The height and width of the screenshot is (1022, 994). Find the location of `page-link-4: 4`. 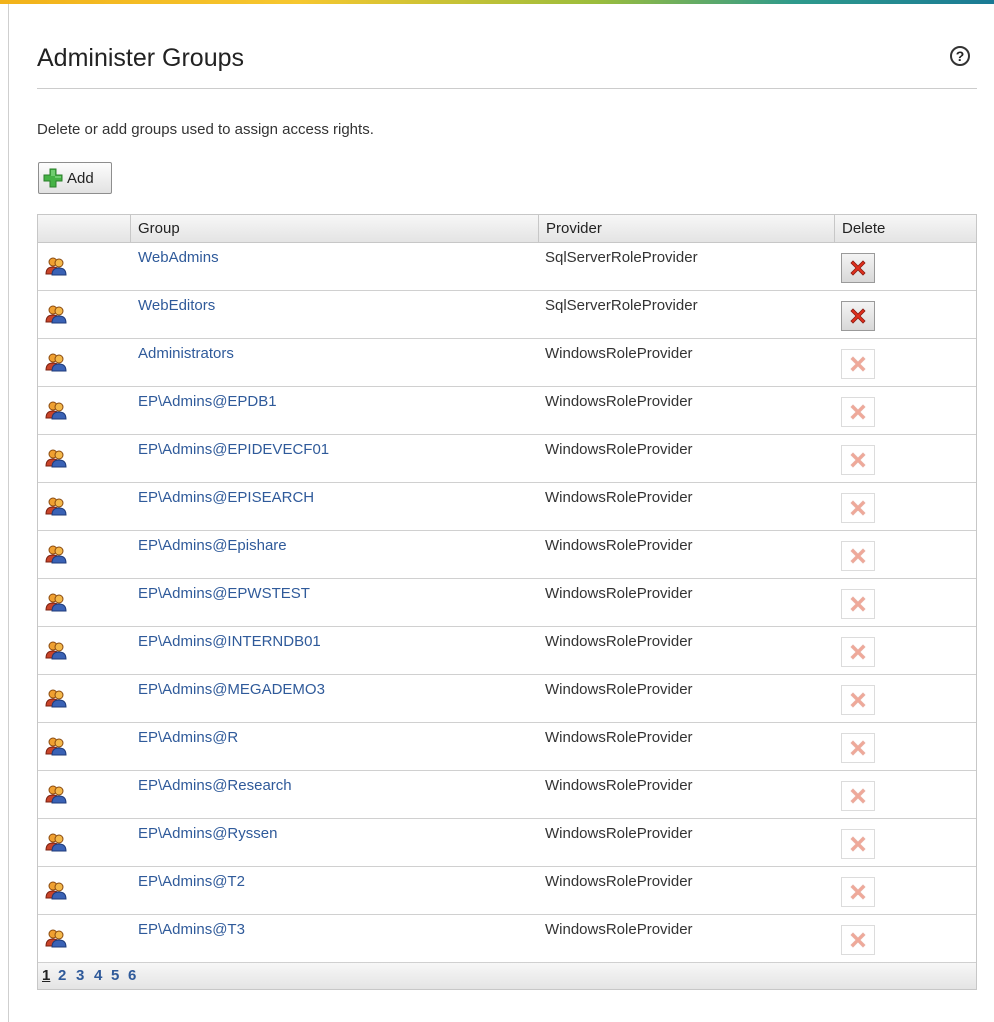

page-link-4: 4 is located at coordinates (98, 975).